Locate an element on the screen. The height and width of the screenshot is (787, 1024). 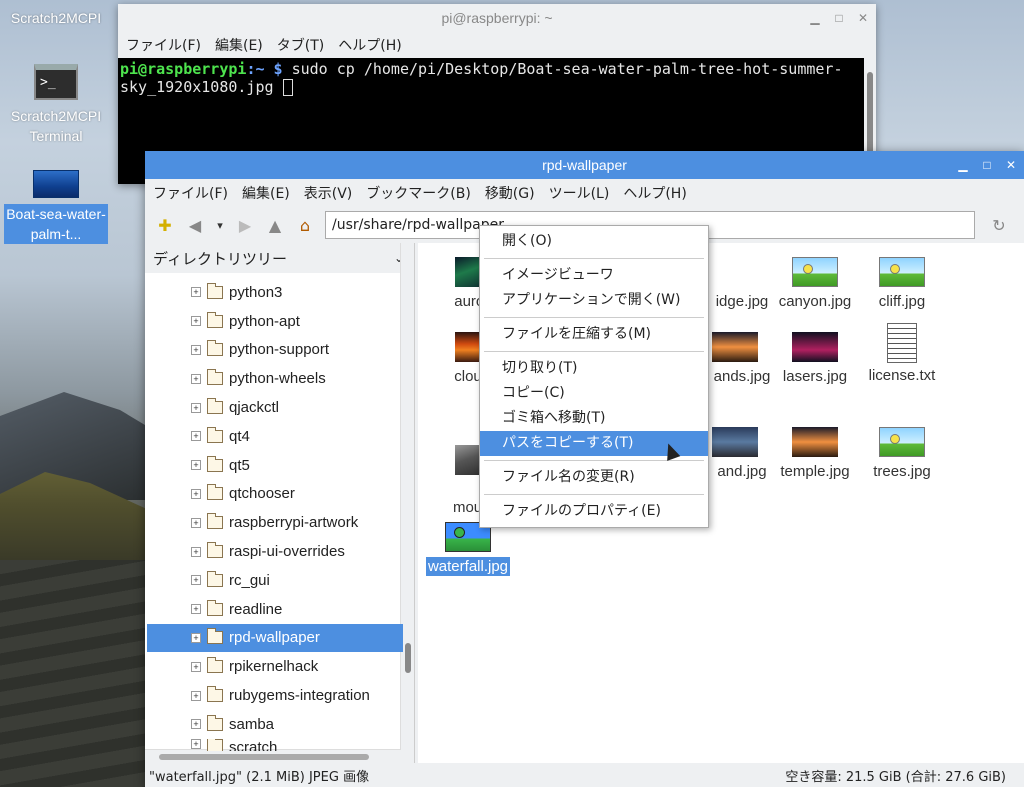
forward-icon: ▶ is located at coordinates (245, 225).